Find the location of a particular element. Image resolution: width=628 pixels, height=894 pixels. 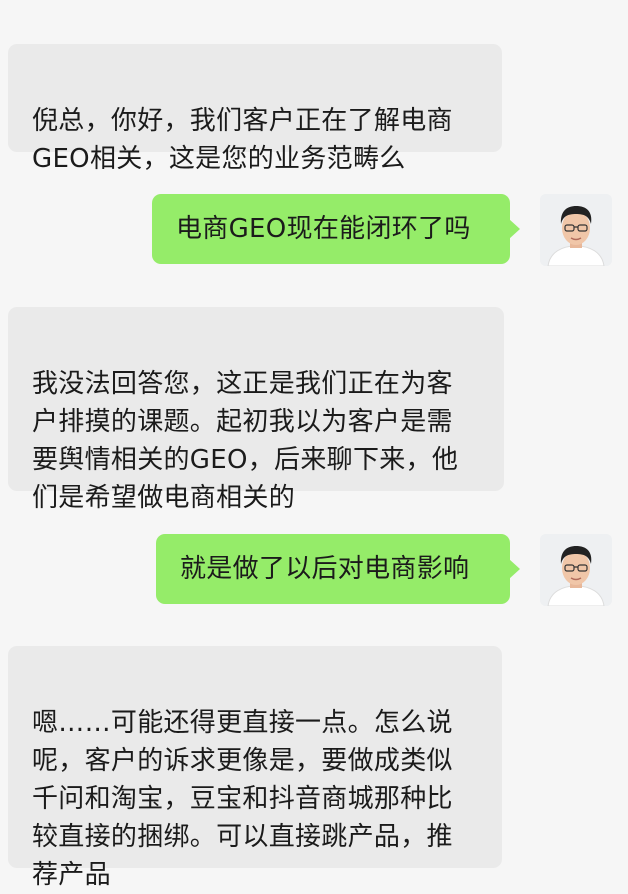

message-text: 电商GEO现在能闭环了吗 is located at coordinates (323, 229).